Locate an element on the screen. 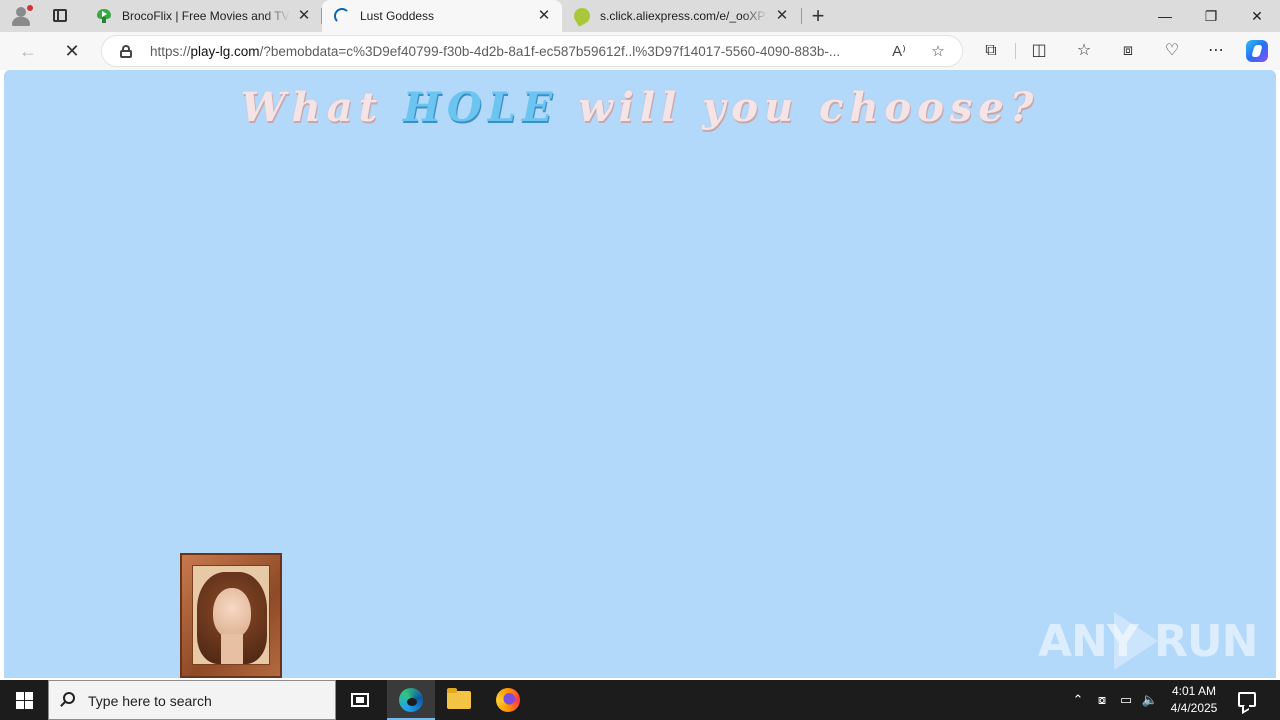 This screenshot has height=720, width=1280. minimize-button: — is located at coordinates (1165, 16).